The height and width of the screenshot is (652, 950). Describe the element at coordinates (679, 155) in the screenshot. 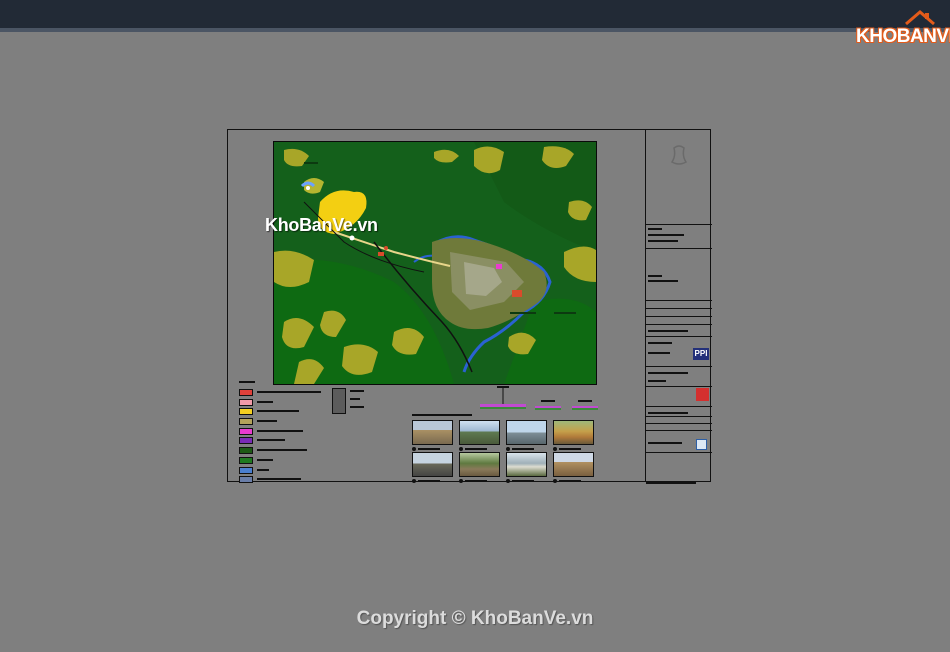

I see `company-emblem-icon` at that location.